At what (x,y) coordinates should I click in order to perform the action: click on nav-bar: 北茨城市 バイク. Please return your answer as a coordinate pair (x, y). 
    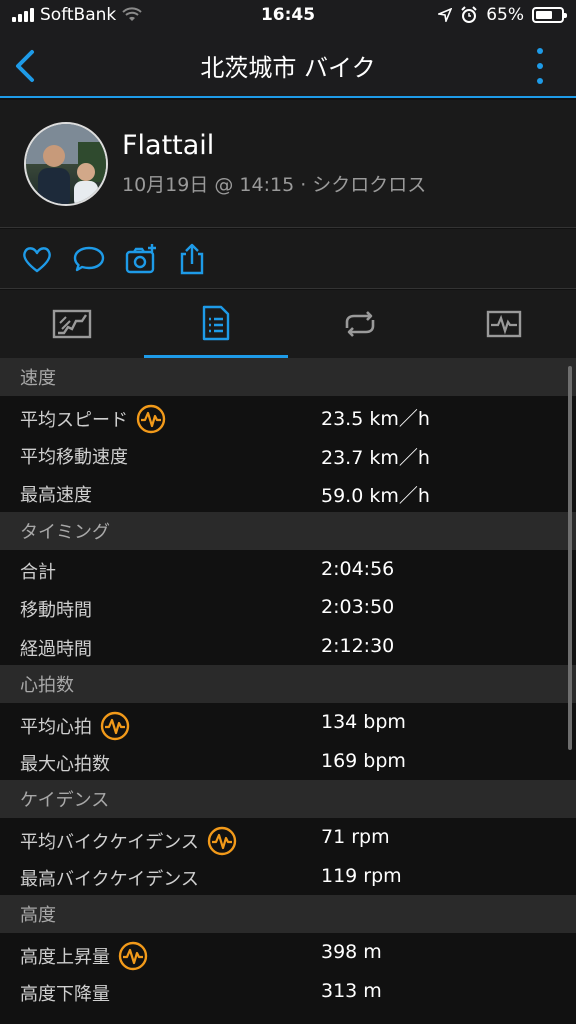
    Looking at the image, I should click on (288, 66).